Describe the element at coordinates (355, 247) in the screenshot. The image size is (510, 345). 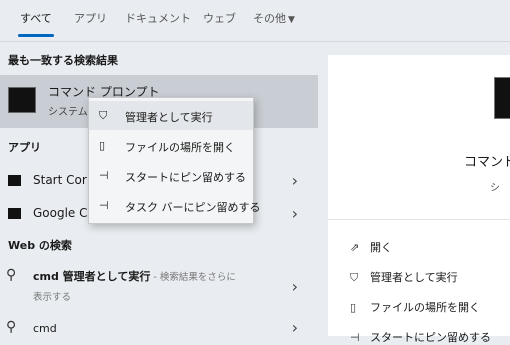
I see `open-icon: ⇗` at that location.